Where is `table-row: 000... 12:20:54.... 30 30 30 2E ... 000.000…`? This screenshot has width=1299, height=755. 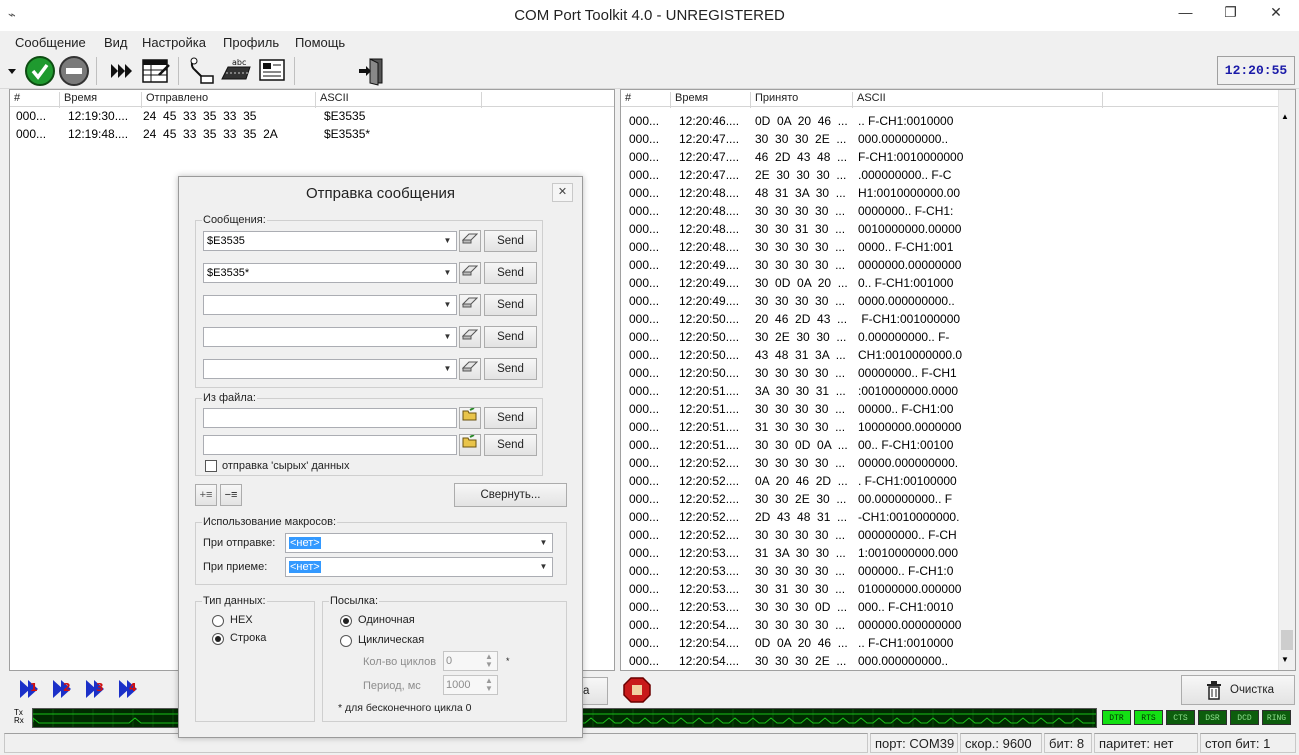 table-row: 000... 12:20:54.... 30 30 30 2E ... 000.000… is located at coordinates (950, 661).